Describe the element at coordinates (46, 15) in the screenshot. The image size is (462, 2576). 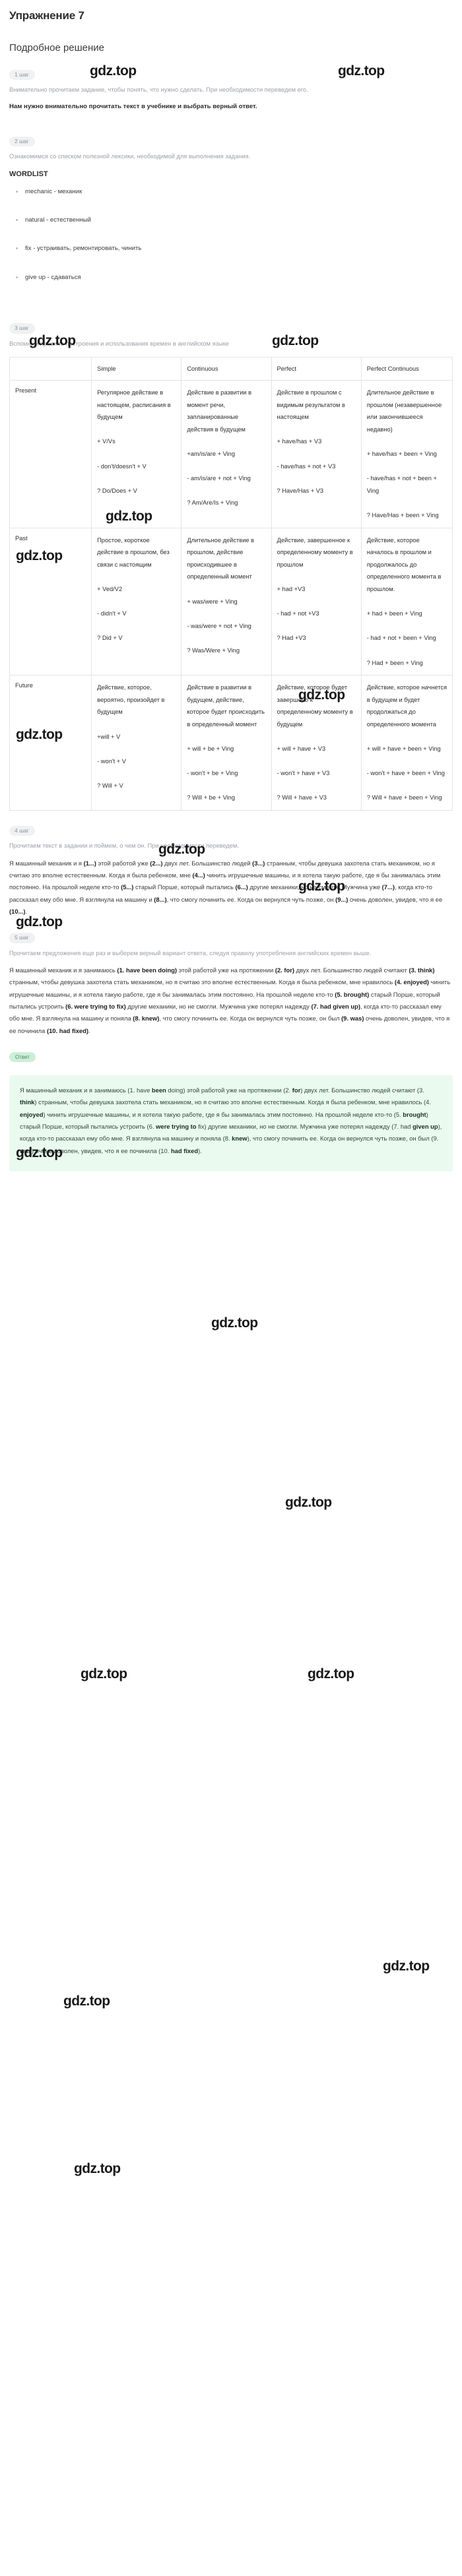
I see `page-title: Упражнение 7` at that location.